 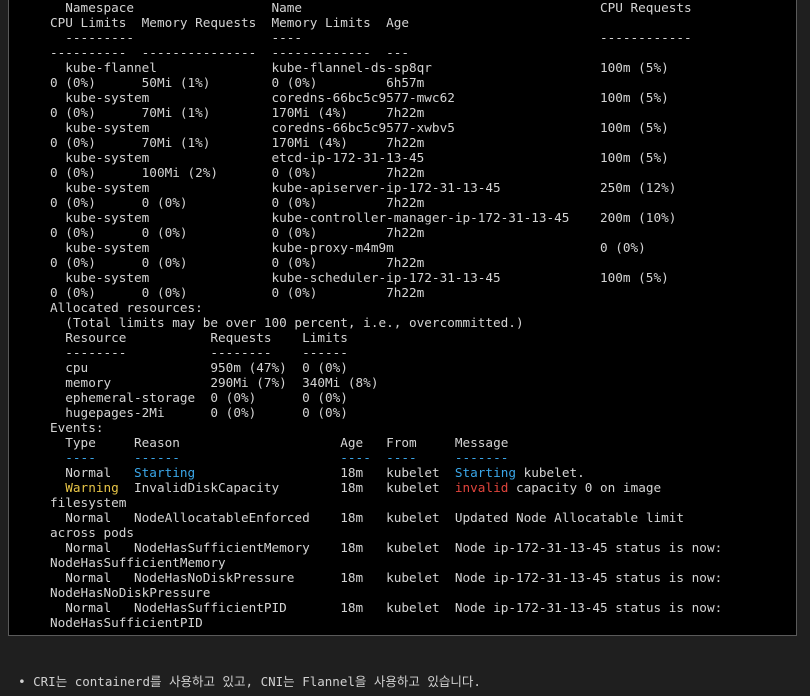 What do you see at coordinates (126, 307) in the screenshot?
I see `terminal-line: Allocated resources:` at bounding box center [126, 307].